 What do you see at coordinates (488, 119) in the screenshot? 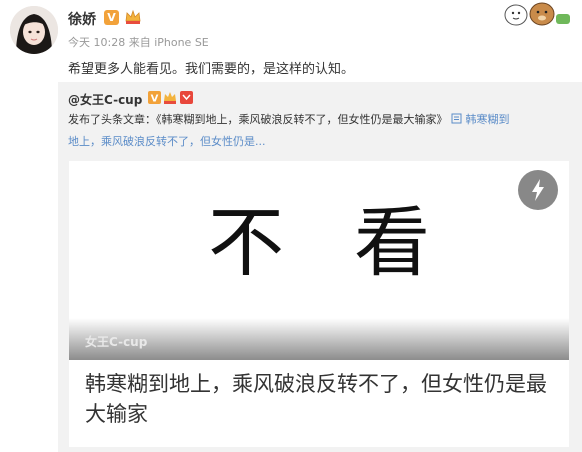
I see `article-link-text: 韩寒糊到` at bounding box center [488, 119].